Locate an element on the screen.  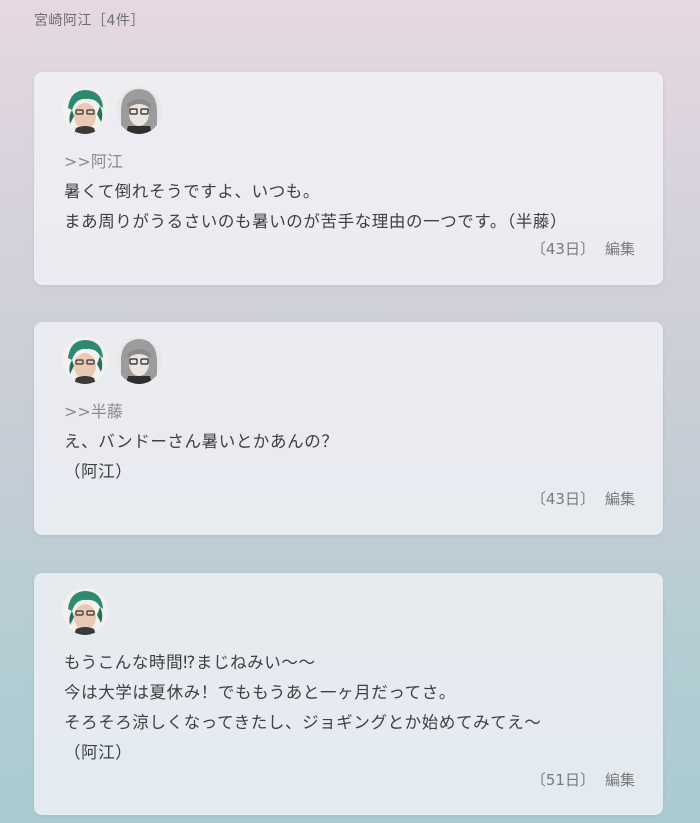
page-title: 宮崎阿江［4件］ is located at coordinates (89, 21).